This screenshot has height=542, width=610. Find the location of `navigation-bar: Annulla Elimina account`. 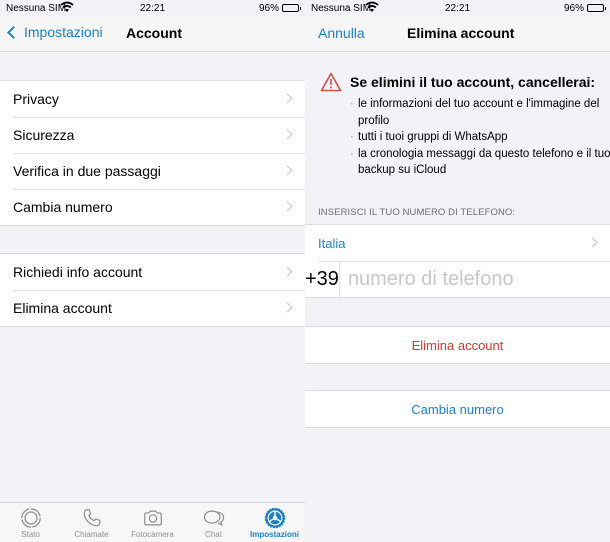

navigation-bar: Annulla Elimina account is located at coordinates (457, 34).